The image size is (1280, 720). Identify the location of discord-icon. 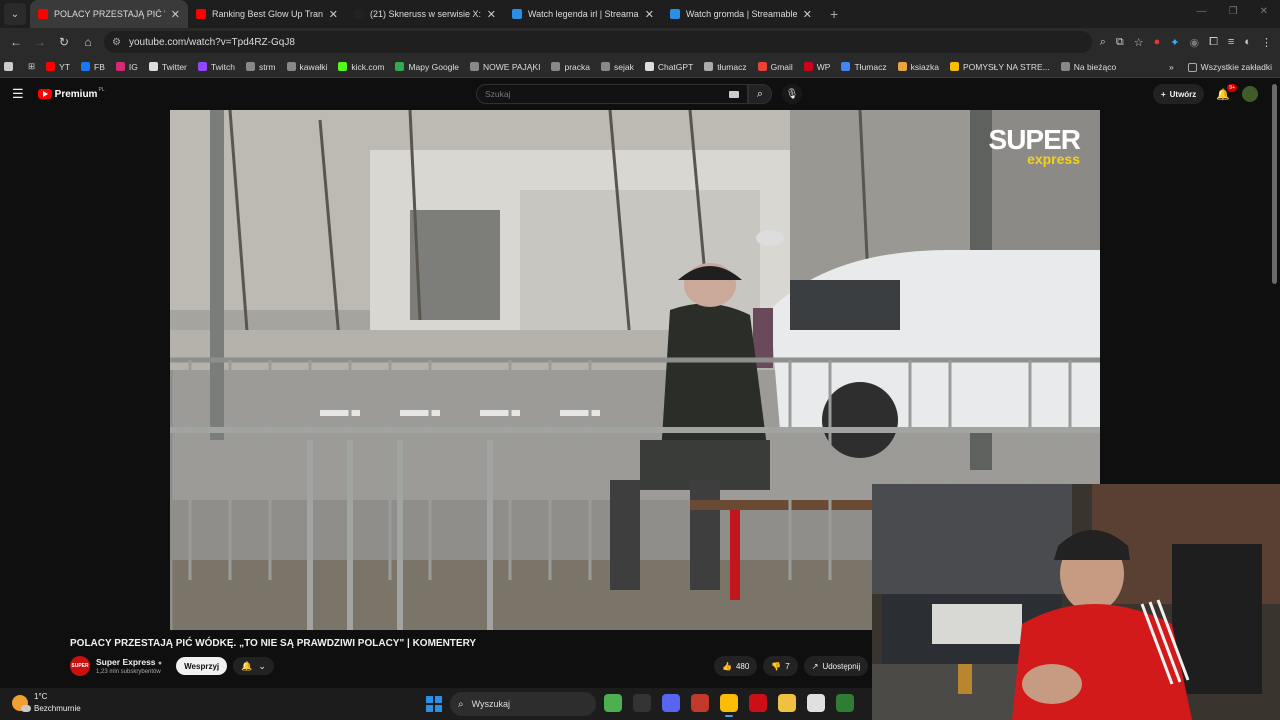
(671, 703).